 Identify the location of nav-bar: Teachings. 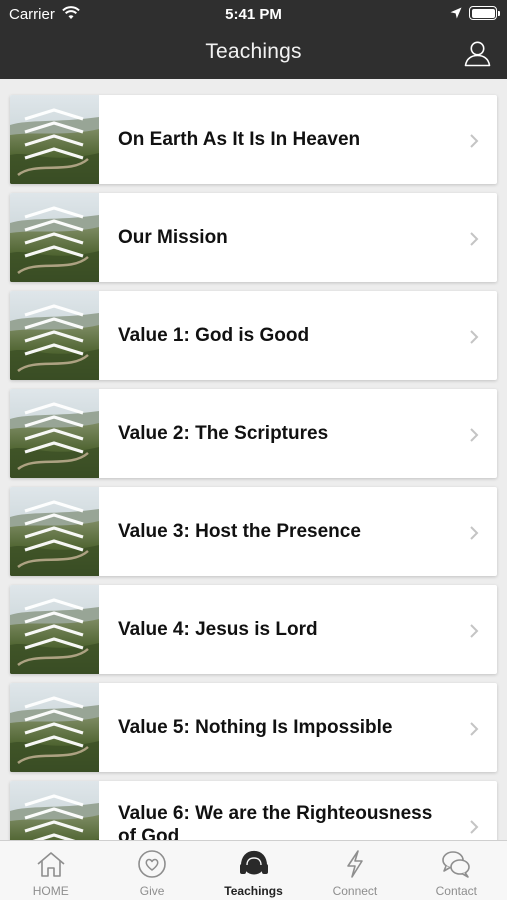
(253, 53).